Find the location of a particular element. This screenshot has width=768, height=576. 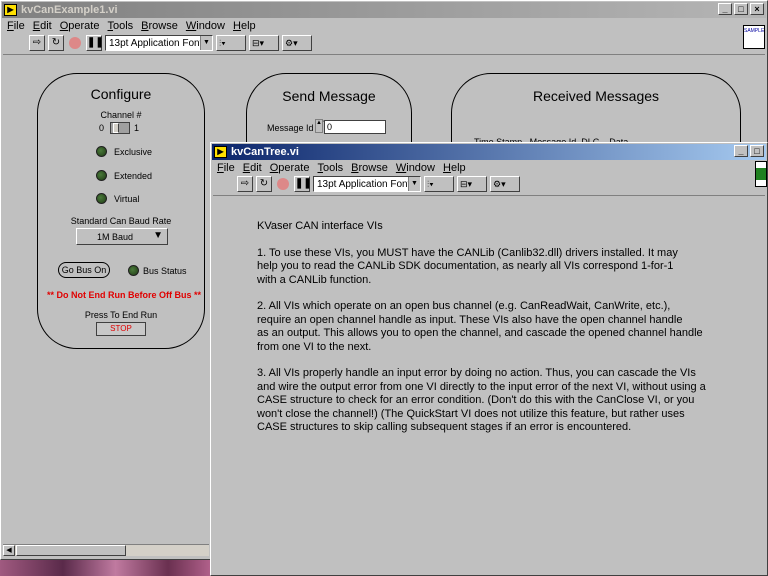

close-button: × is located at coordinates (757, 9).